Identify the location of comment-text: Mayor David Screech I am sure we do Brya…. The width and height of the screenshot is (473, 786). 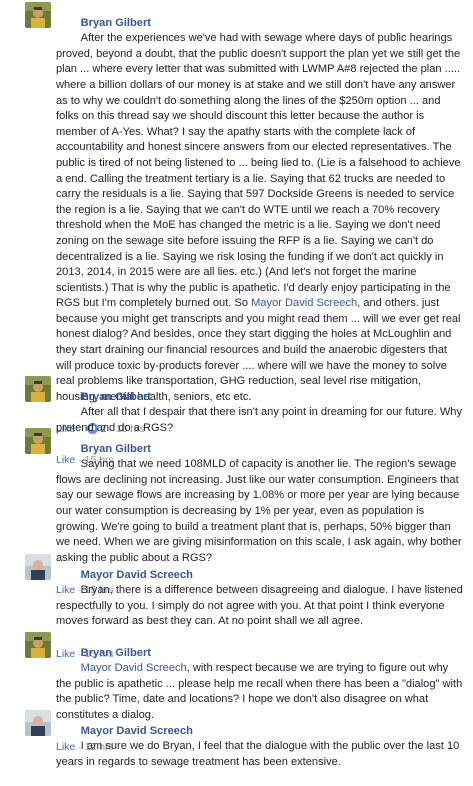
(259, 754).